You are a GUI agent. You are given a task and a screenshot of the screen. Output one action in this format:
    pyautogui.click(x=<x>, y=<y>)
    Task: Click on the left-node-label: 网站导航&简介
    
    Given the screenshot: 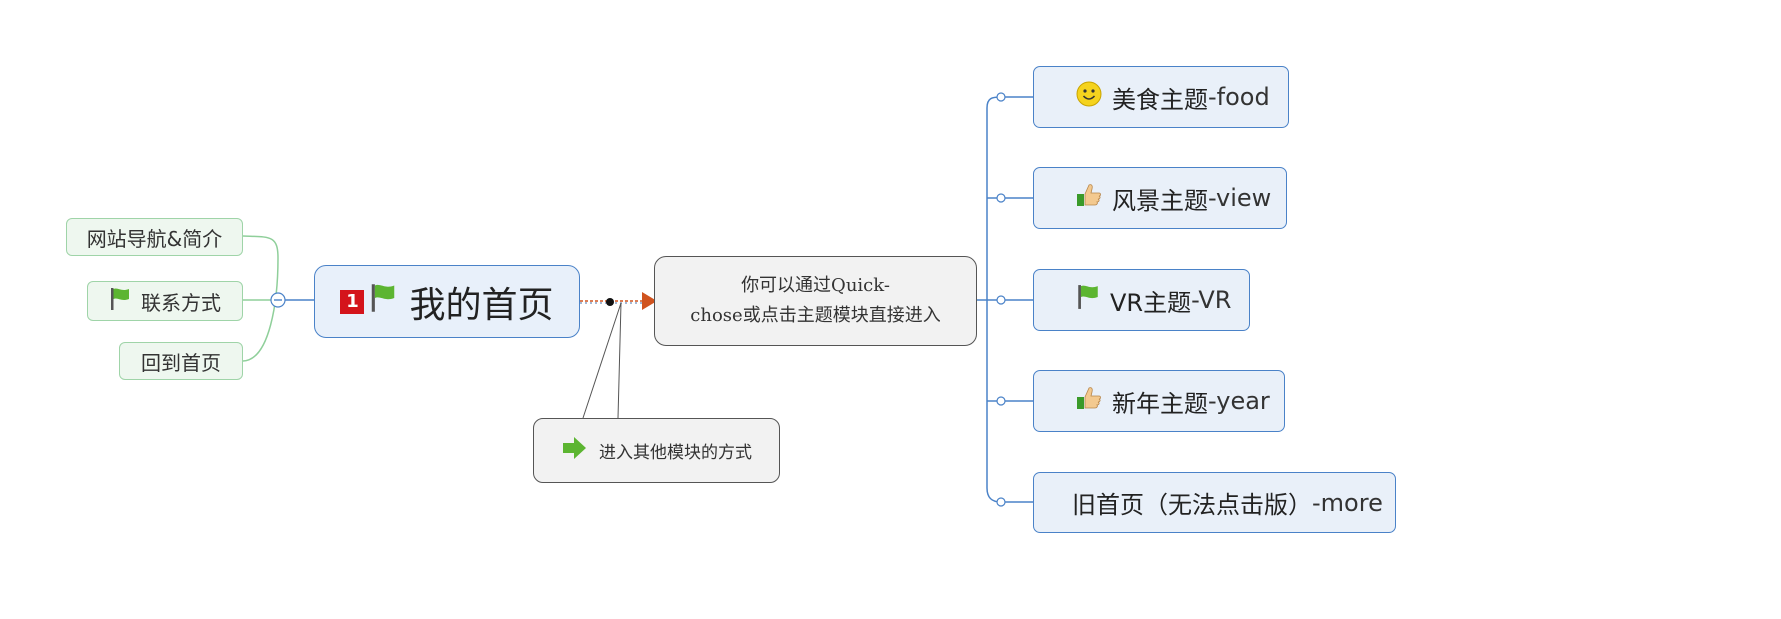 What is the action you would take?
    pyautogui.click(x=154, y=238)
    